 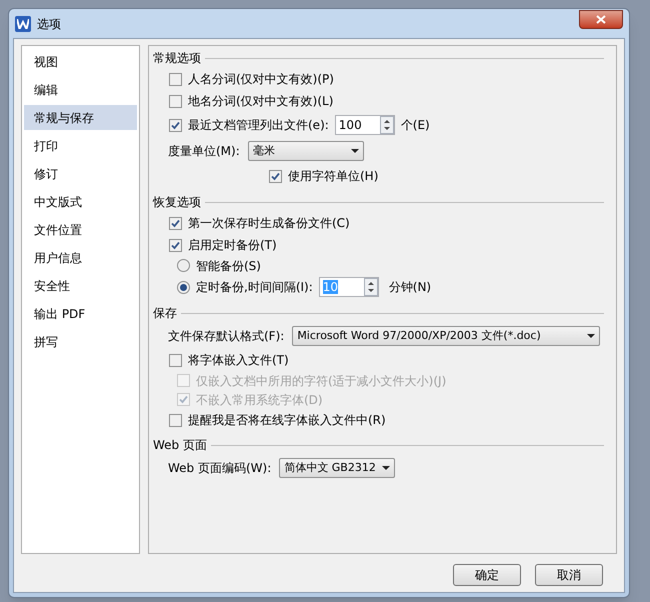 What do you see at coordinates (232, 245) in the screenshot?
I see `option-label: 启用定时备份(T)` at bounding box center [232, 245].